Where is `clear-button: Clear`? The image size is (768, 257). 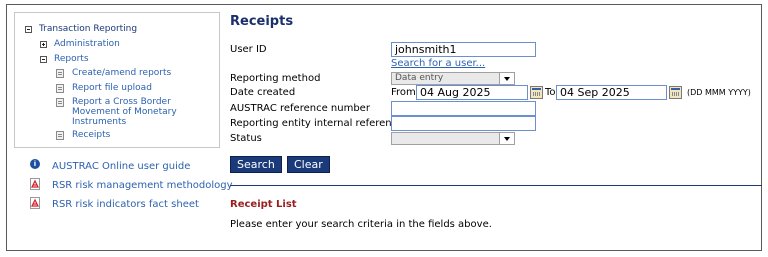 clear-button: Clear is located at coordinates (308, 164).